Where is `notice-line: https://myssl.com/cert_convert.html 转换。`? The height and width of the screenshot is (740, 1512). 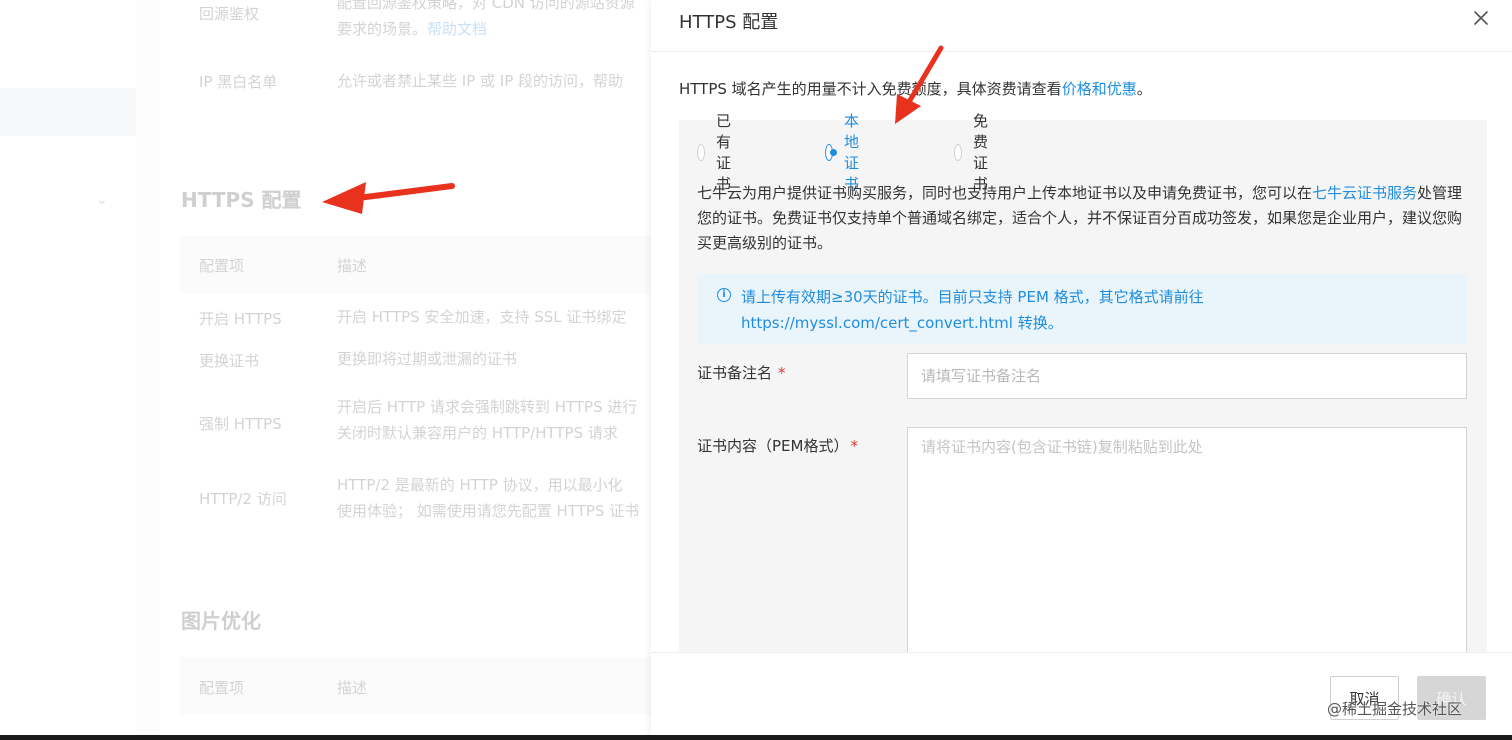
notice-line: https://myssl.com/cert_convert.html 转换。 is located at coordinates (902, 323).